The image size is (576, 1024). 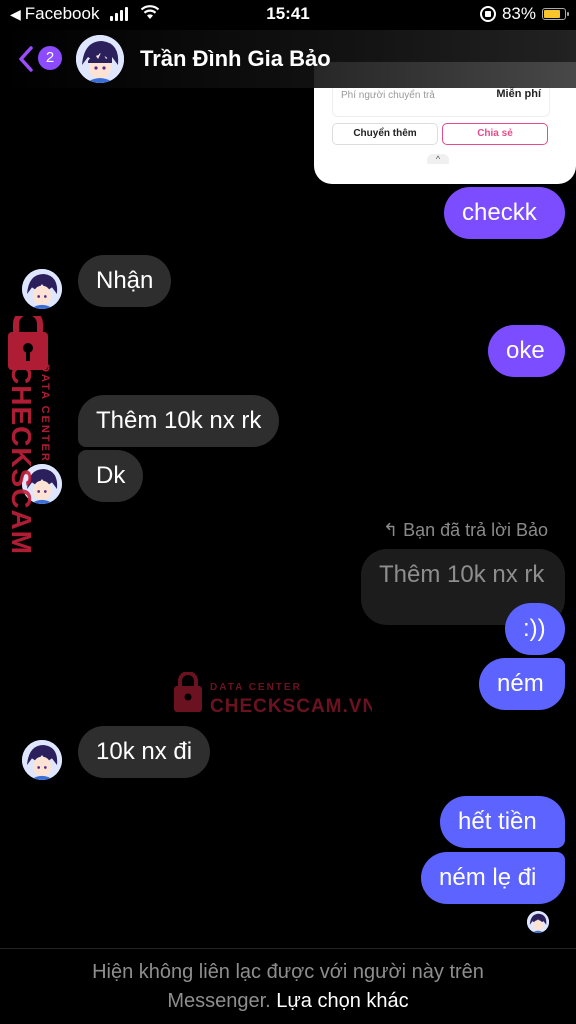 I want to click on fee-row: Phí người chuyển trả Miễn phí, so click(x=441, y=100).